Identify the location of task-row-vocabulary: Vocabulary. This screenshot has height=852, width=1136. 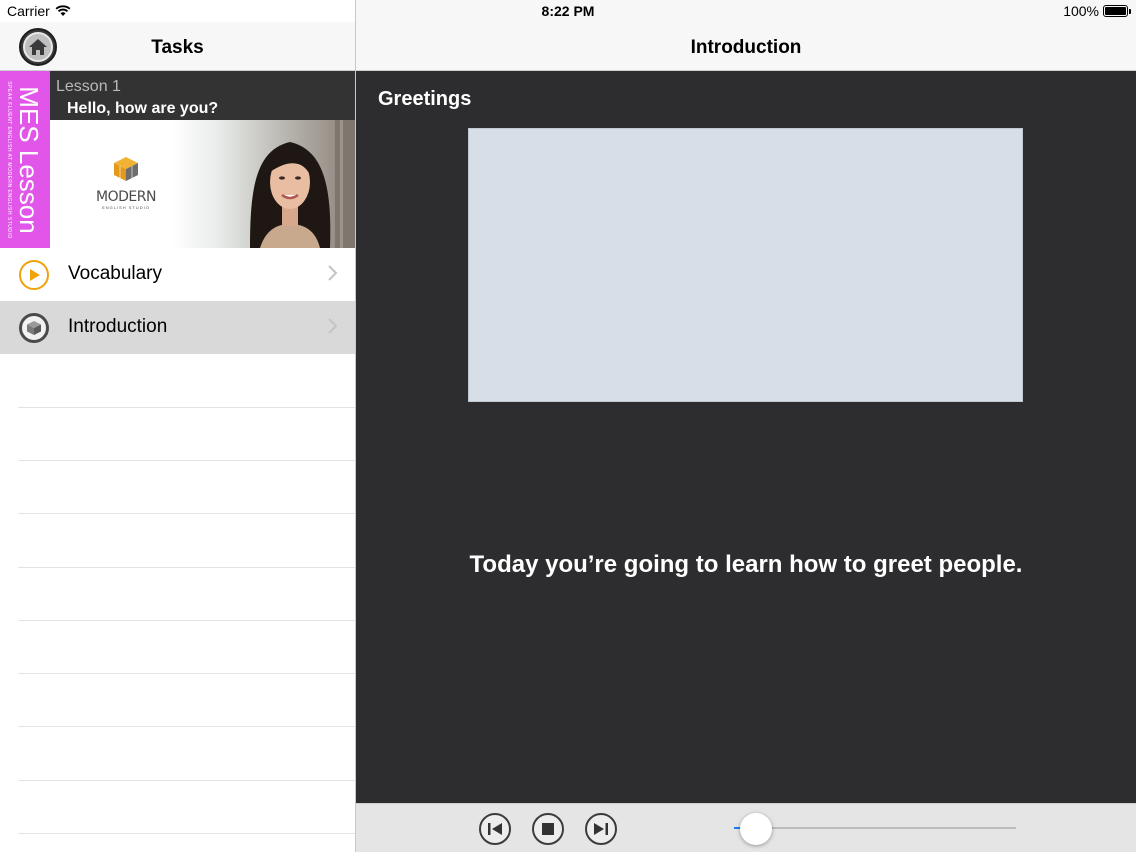
(177, 274).